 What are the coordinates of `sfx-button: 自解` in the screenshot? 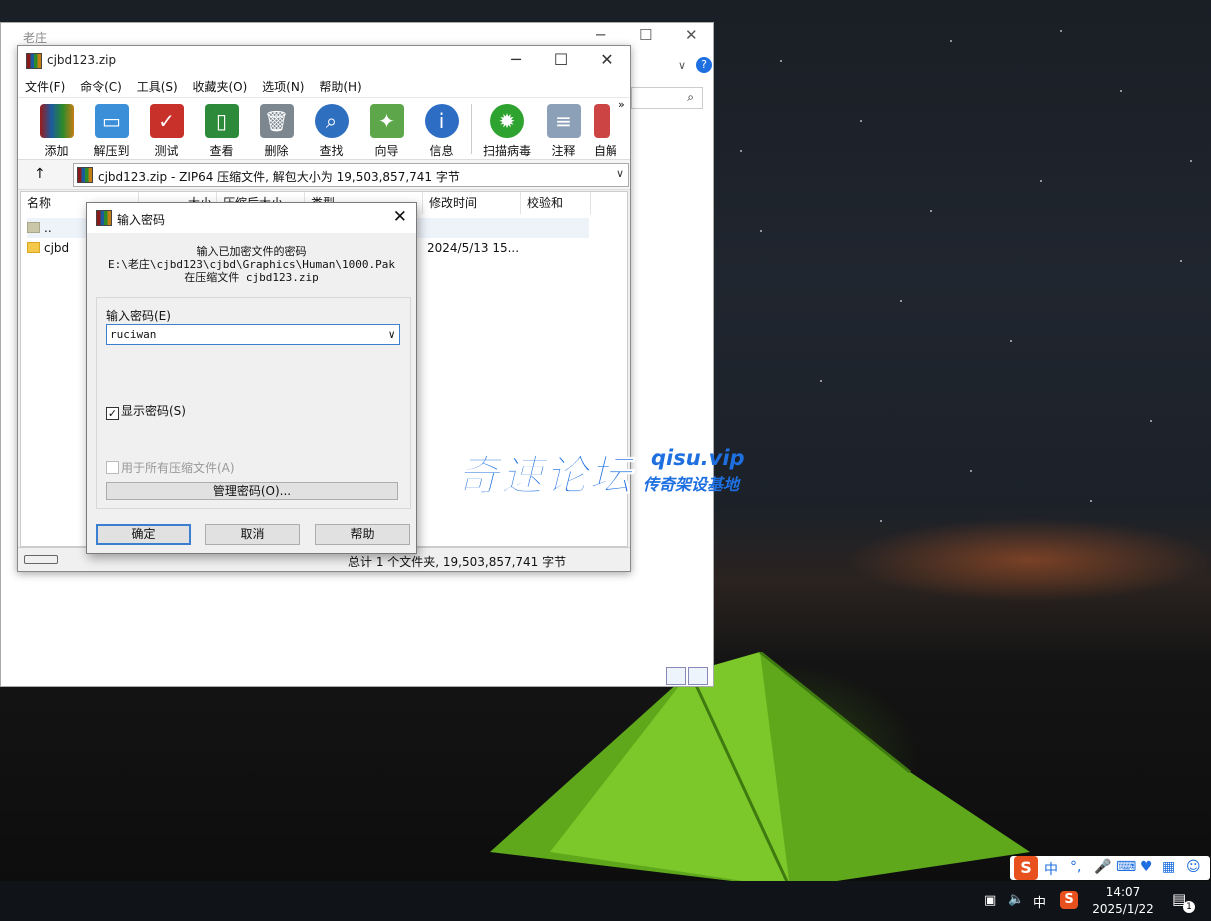 It's located at (605, 131).